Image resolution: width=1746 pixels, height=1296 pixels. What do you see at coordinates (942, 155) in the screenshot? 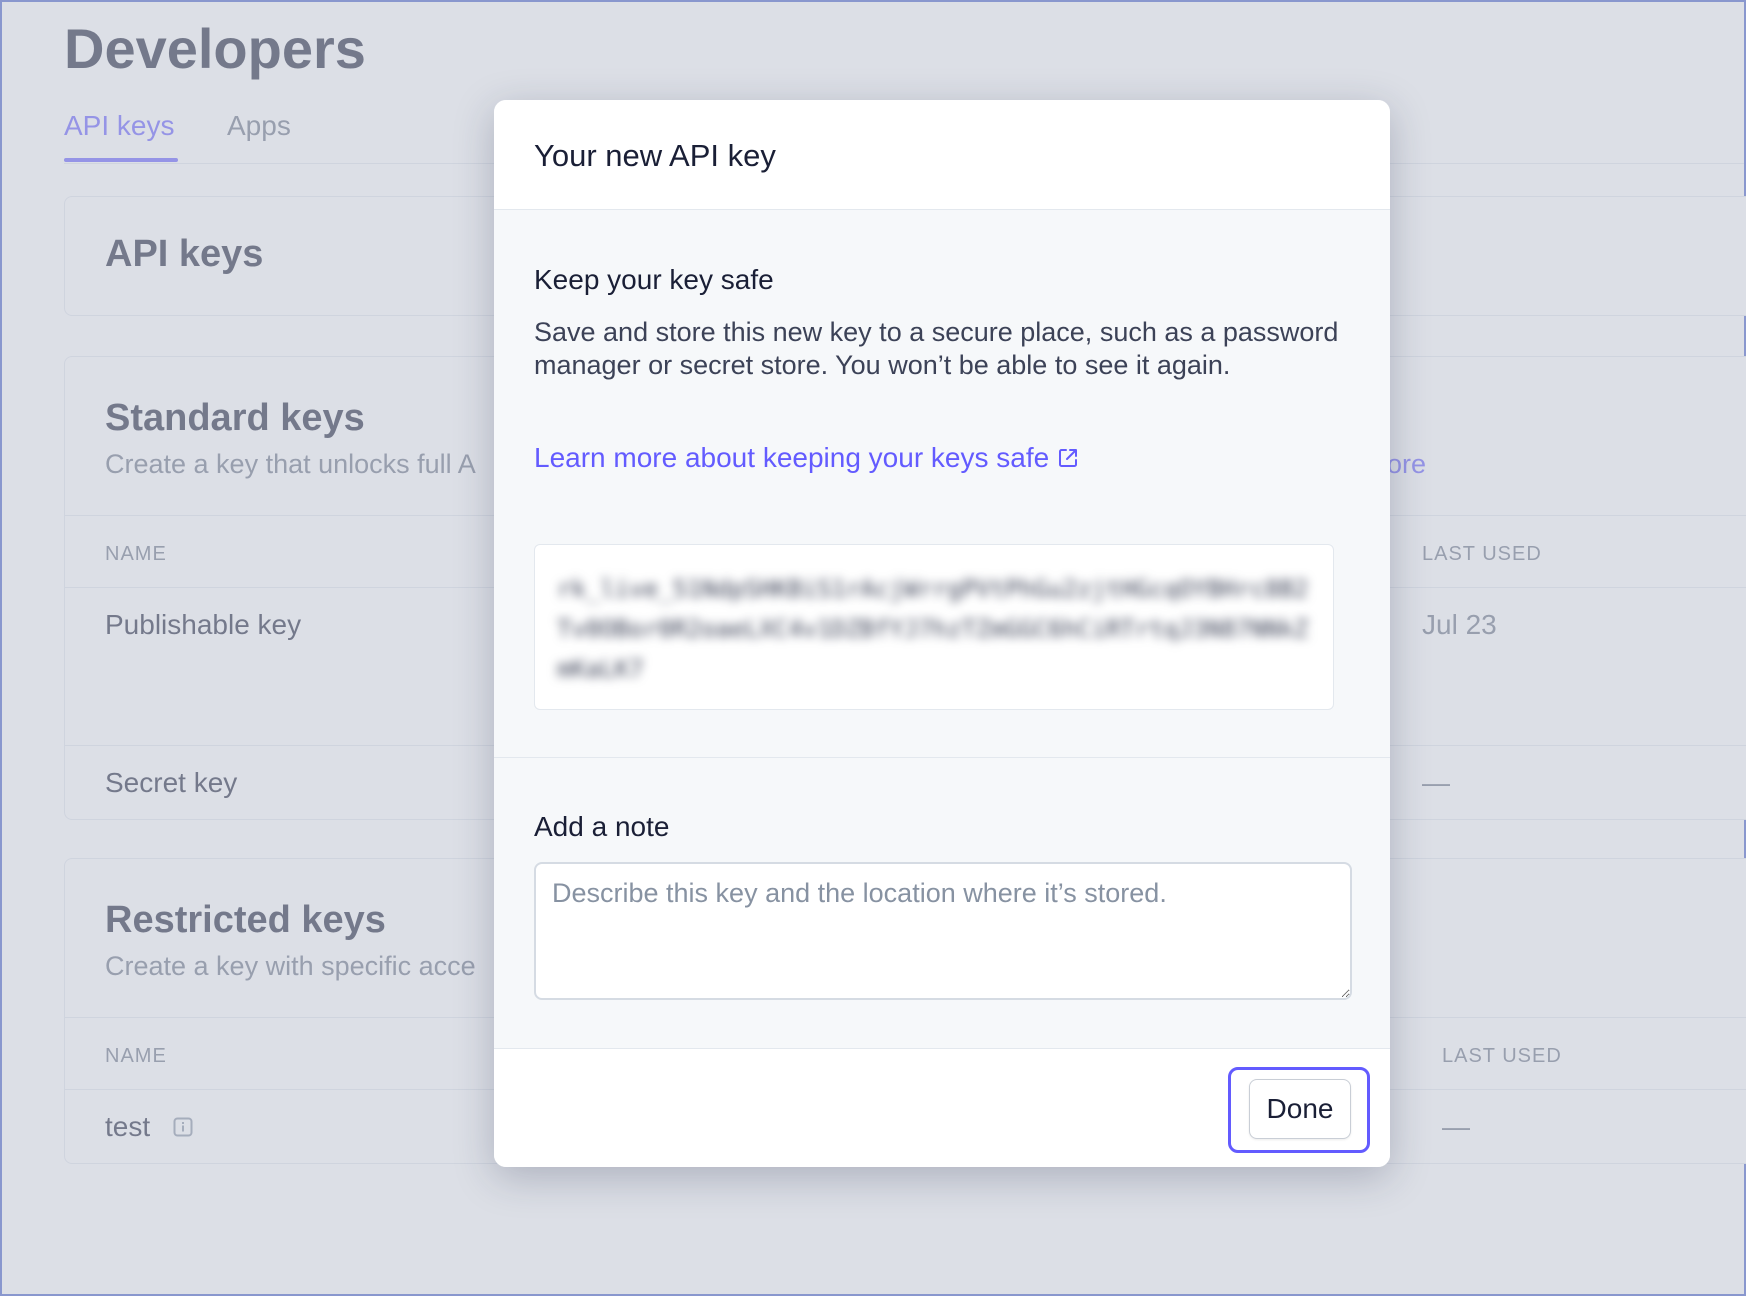
I see `dialog-header: Your new API key` at bounding box center [942, 155].